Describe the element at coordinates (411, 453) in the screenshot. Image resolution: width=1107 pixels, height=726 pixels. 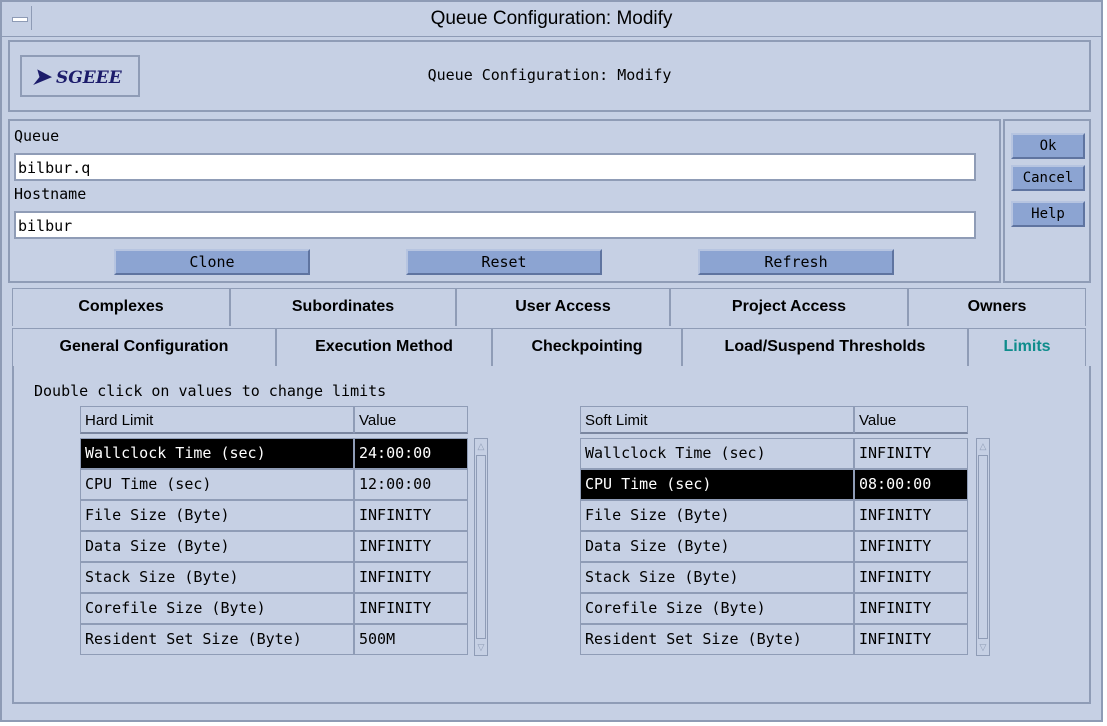
I see `hard-limit-value: 24:00:00` at that location.